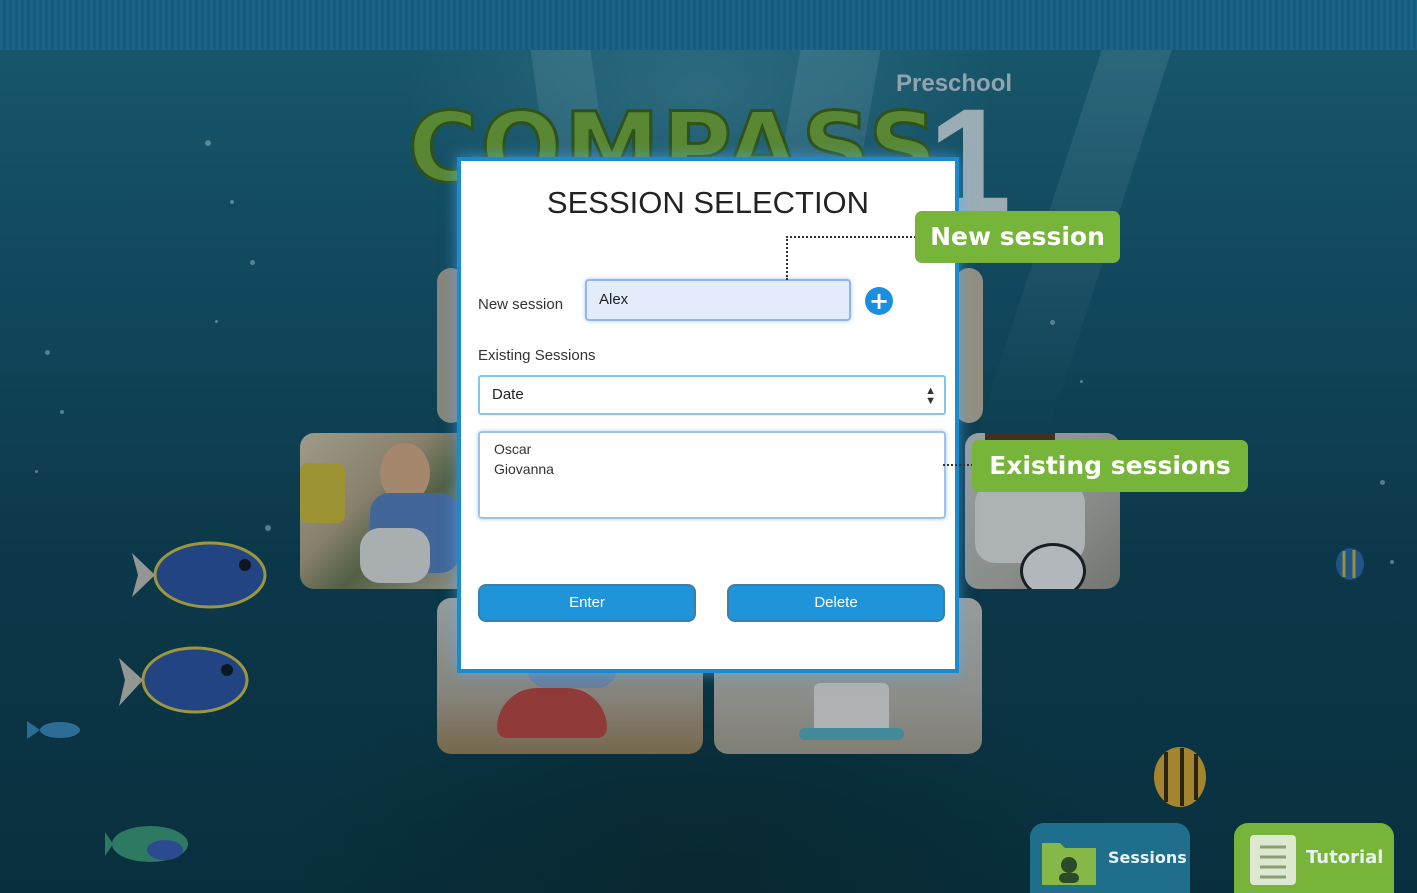  What do you see at coordinates (1345, 857) in the screenshot?
I see `tutorial-nav-label: Tutorial` at bounding box center [1345, 857].